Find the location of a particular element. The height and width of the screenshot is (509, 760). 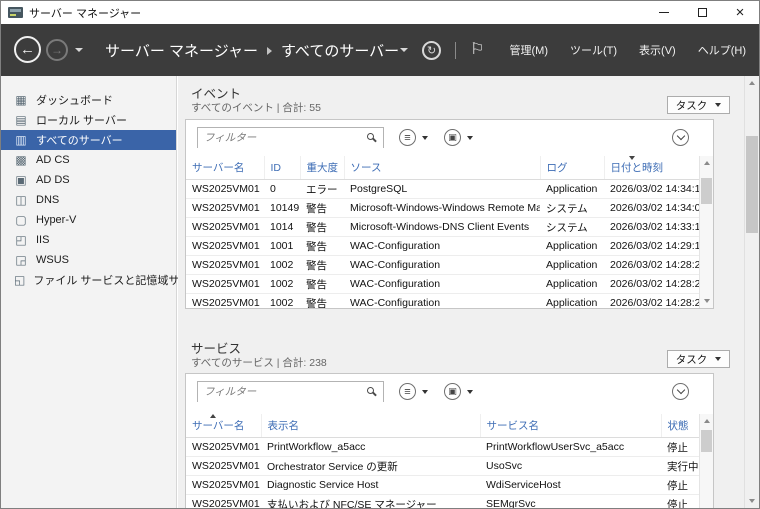

sidebar-item: ◲ WSUS is located at coordinates (88, 260).